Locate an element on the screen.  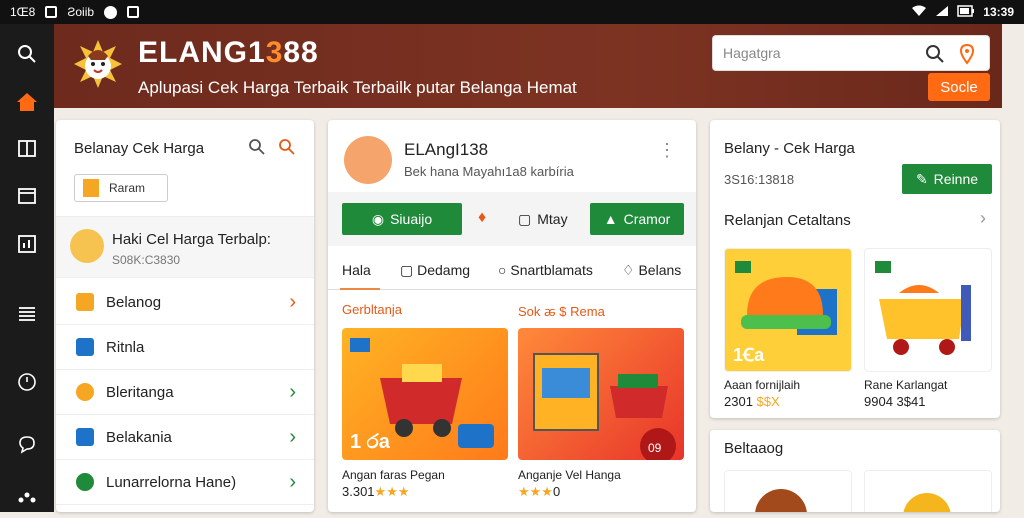
orange-search-icon is located at coordinates (287, 149).